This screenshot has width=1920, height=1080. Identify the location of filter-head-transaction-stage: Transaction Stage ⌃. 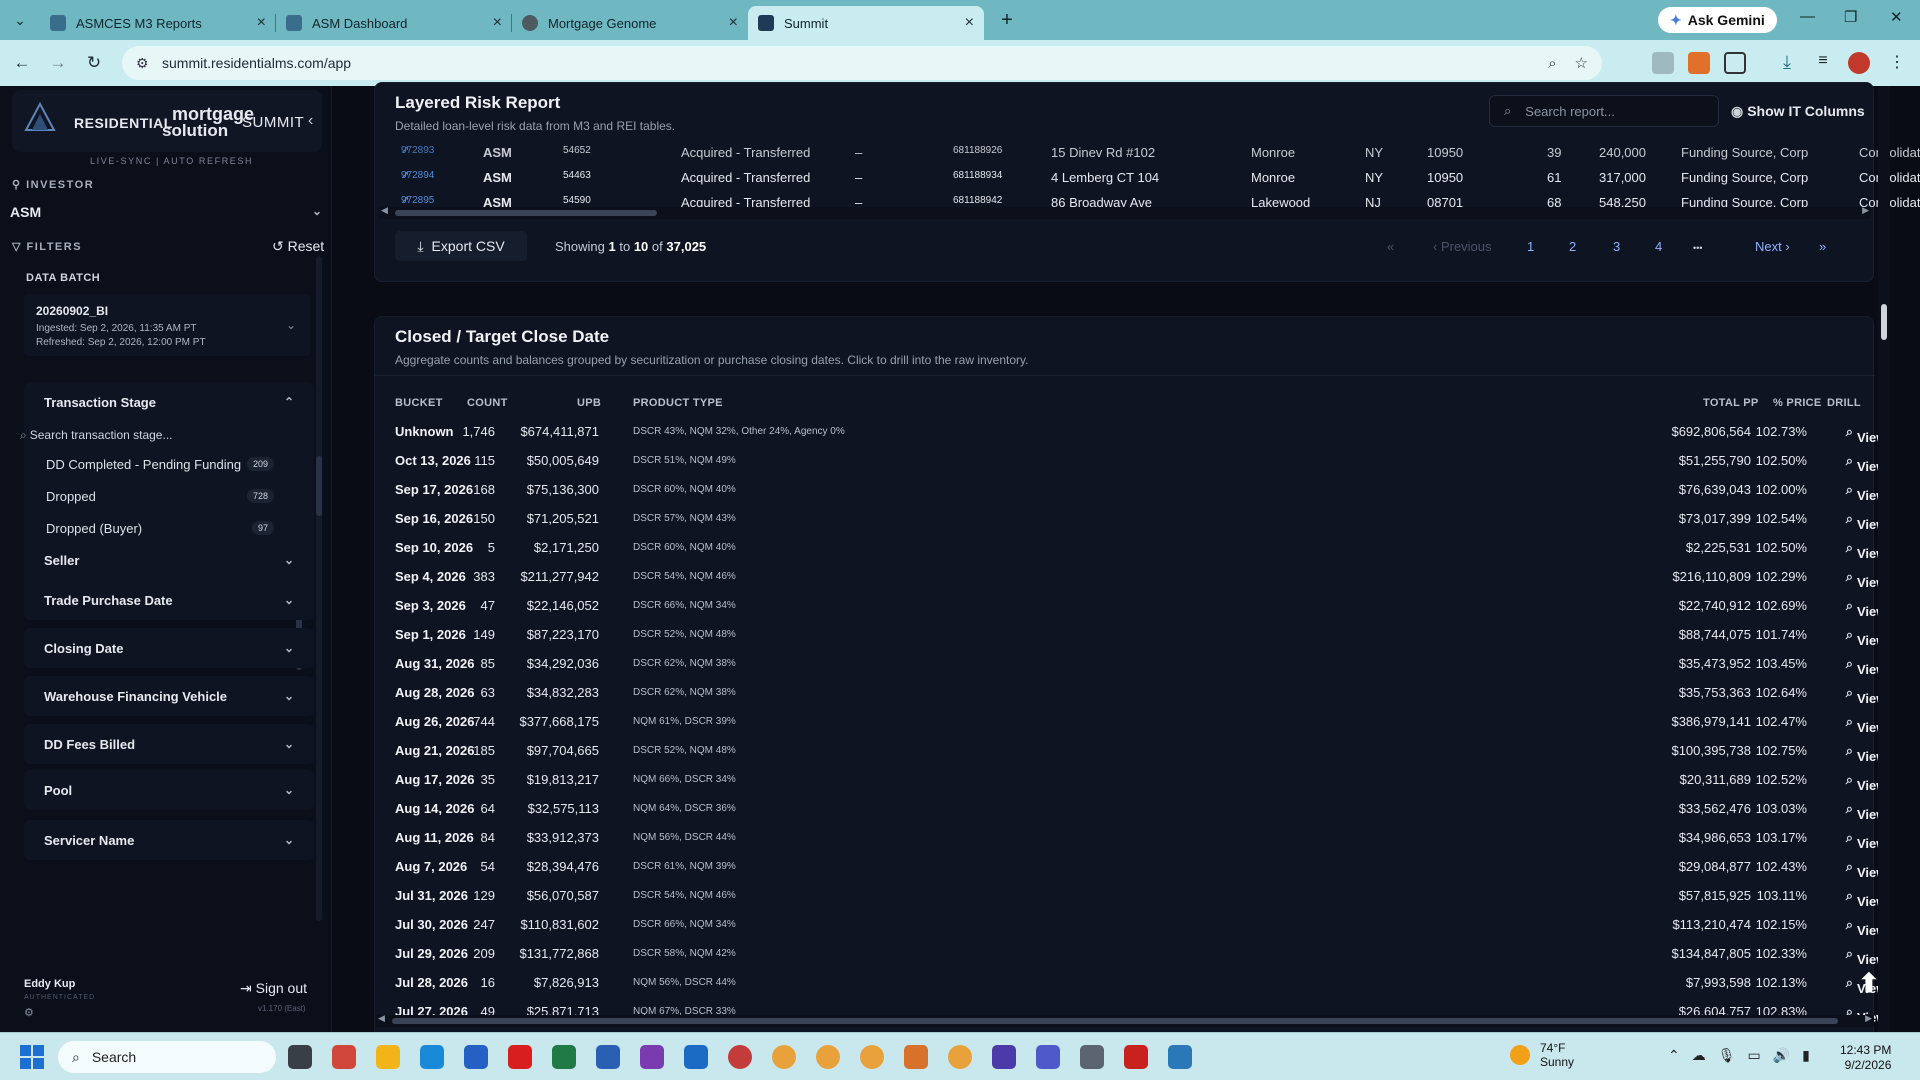
(169, 402).